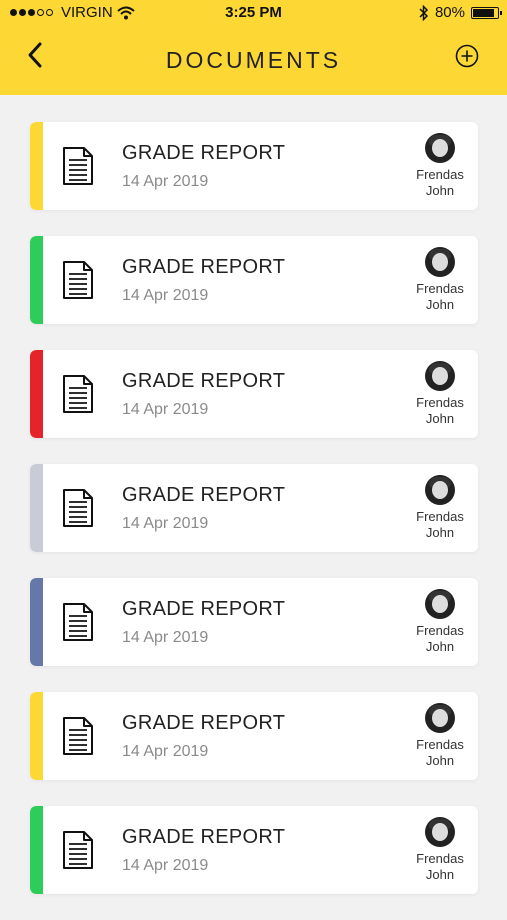  I want to click on battery-icon, so click(486, 12).